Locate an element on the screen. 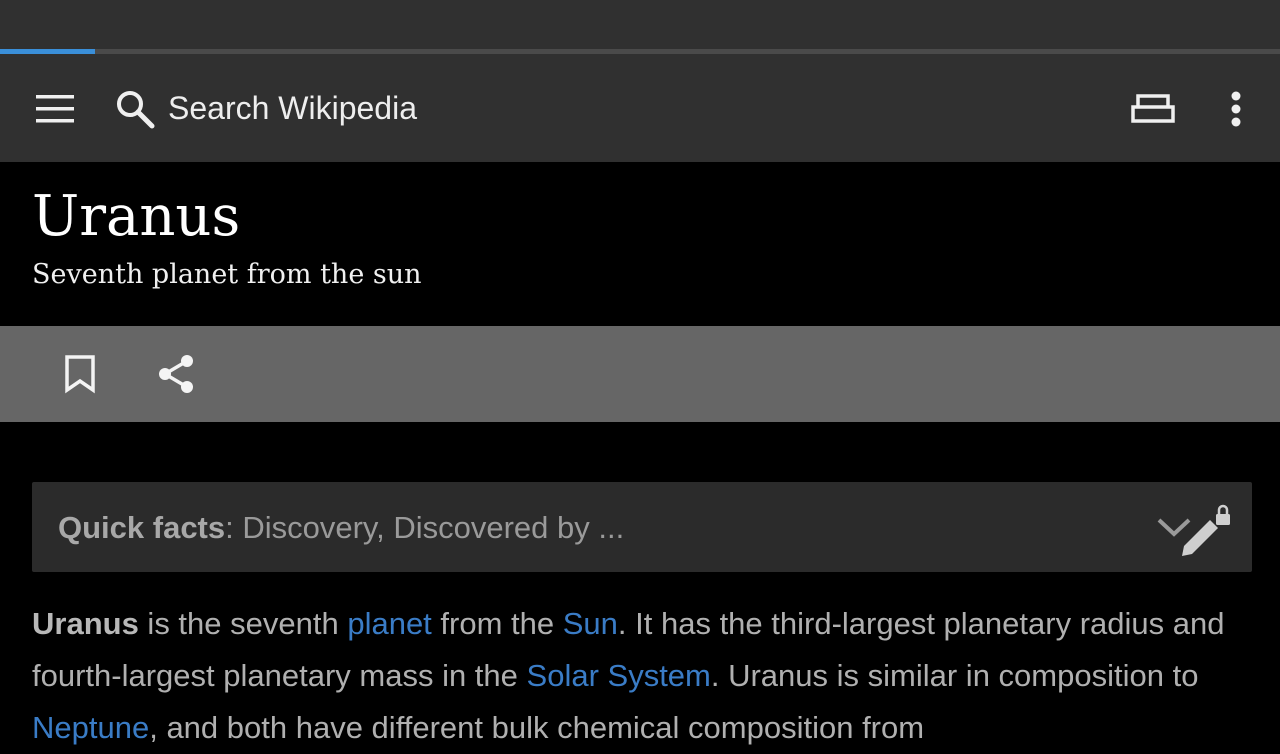 The height and width of the screenshot is (754, 1280). tabs-icon is located at coordinates (1153, 108).